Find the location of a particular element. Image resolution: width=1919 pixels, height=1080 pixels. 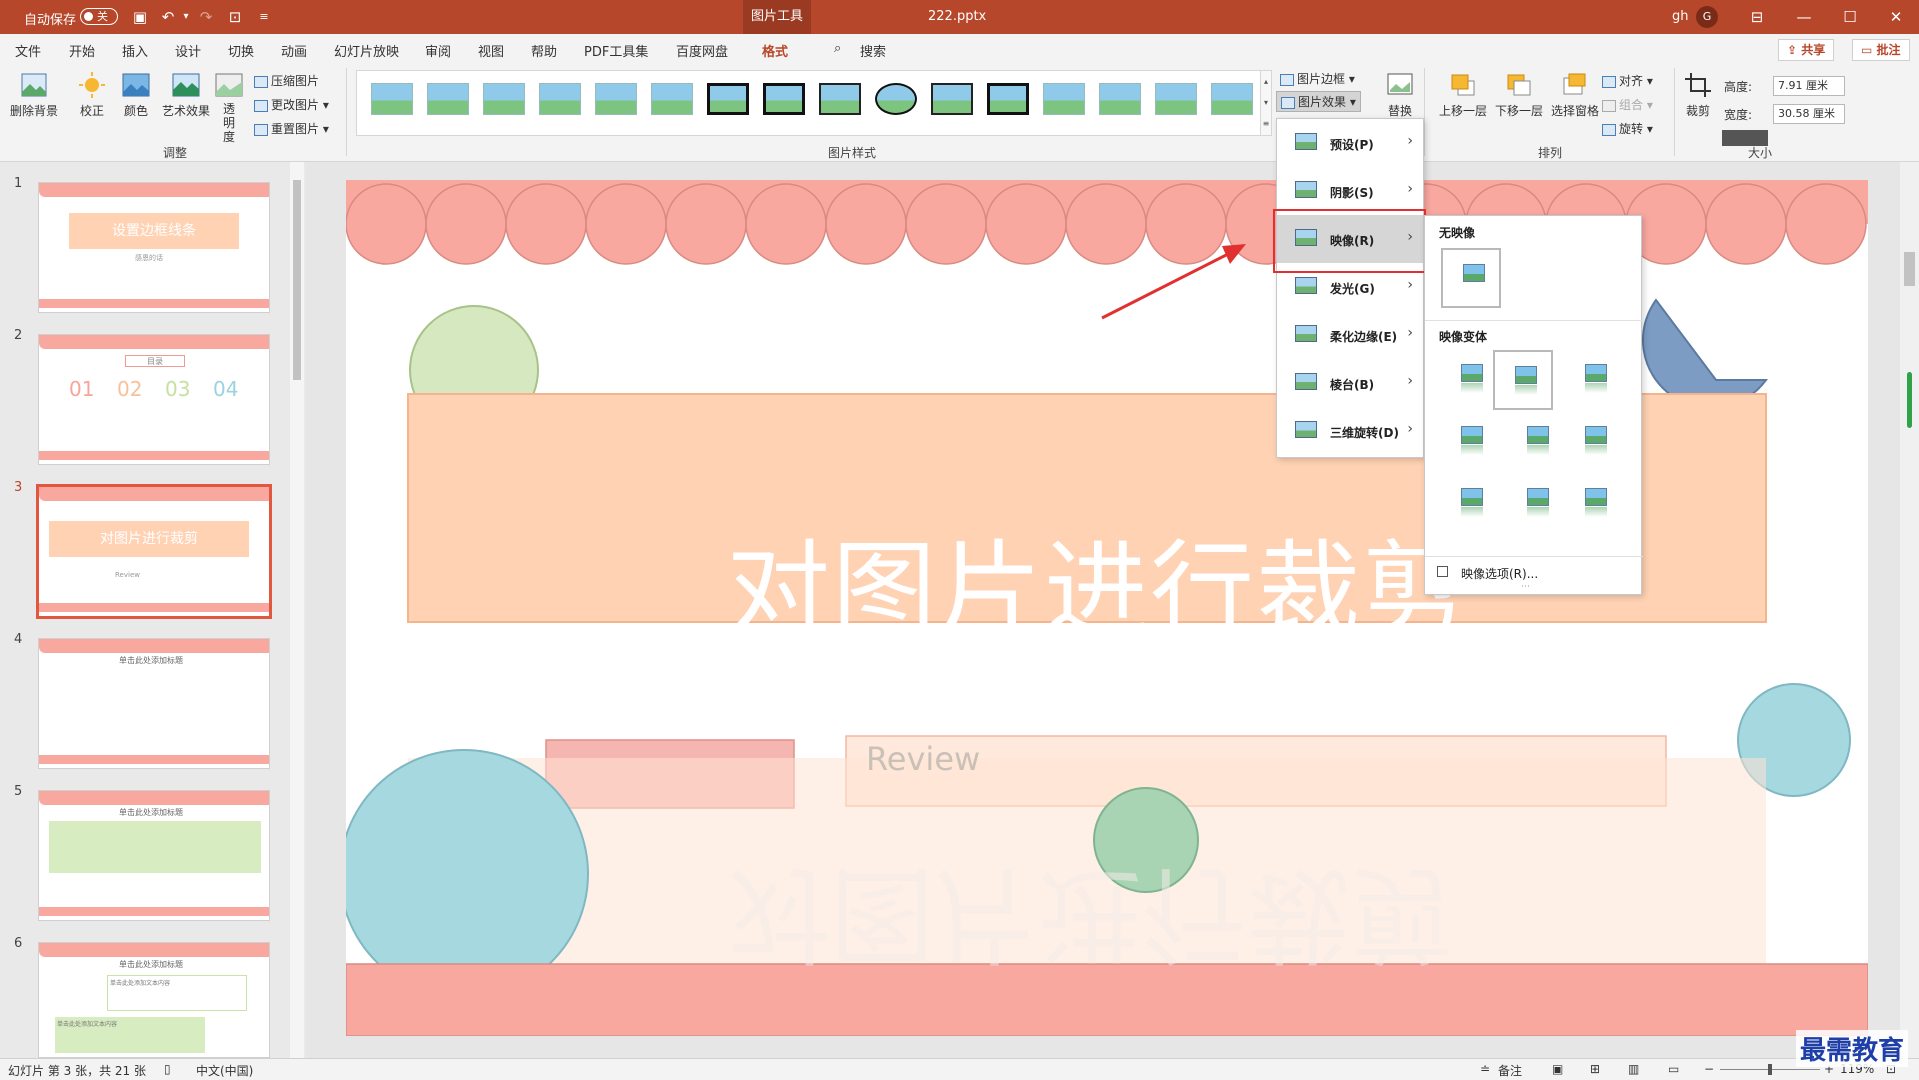

slide-title: 对图片进行裁剪 is located at coordinates (1097, 580).